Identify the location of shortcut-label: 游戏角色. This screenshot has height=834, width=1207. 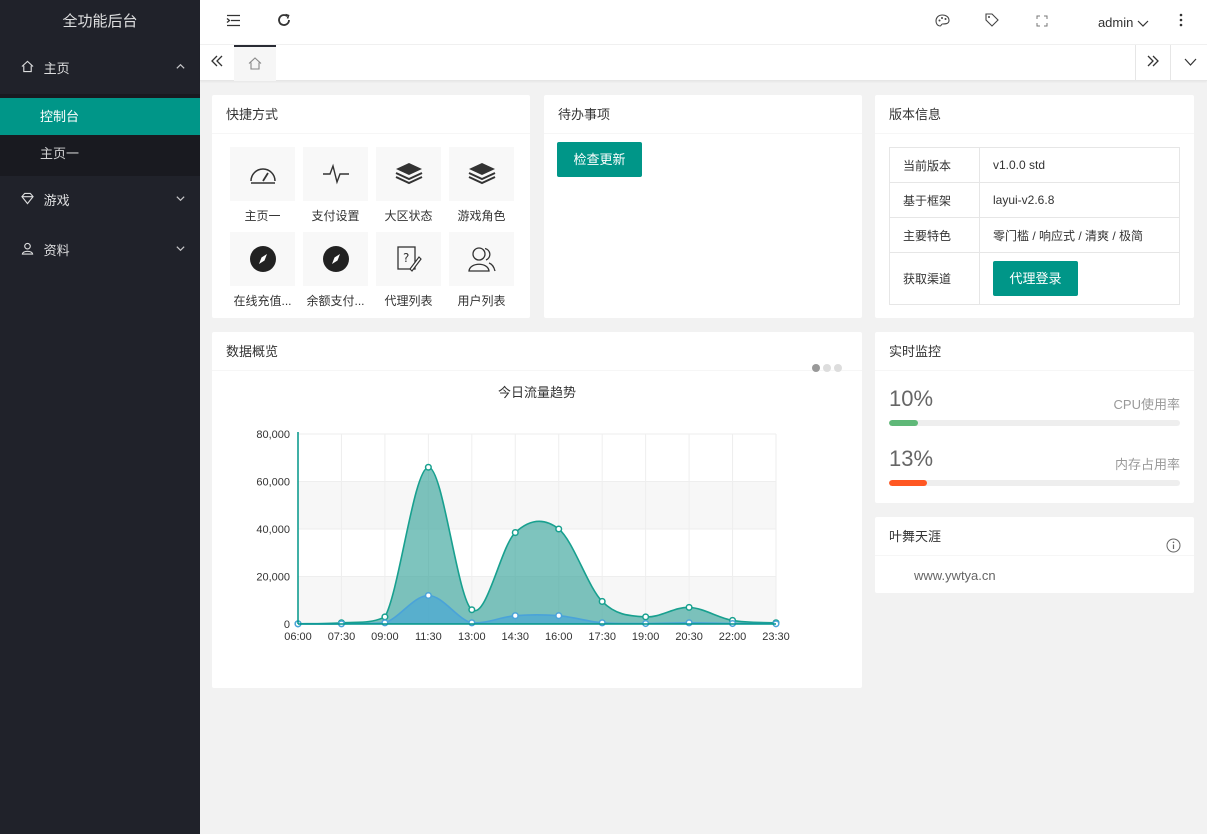
(481, 216).